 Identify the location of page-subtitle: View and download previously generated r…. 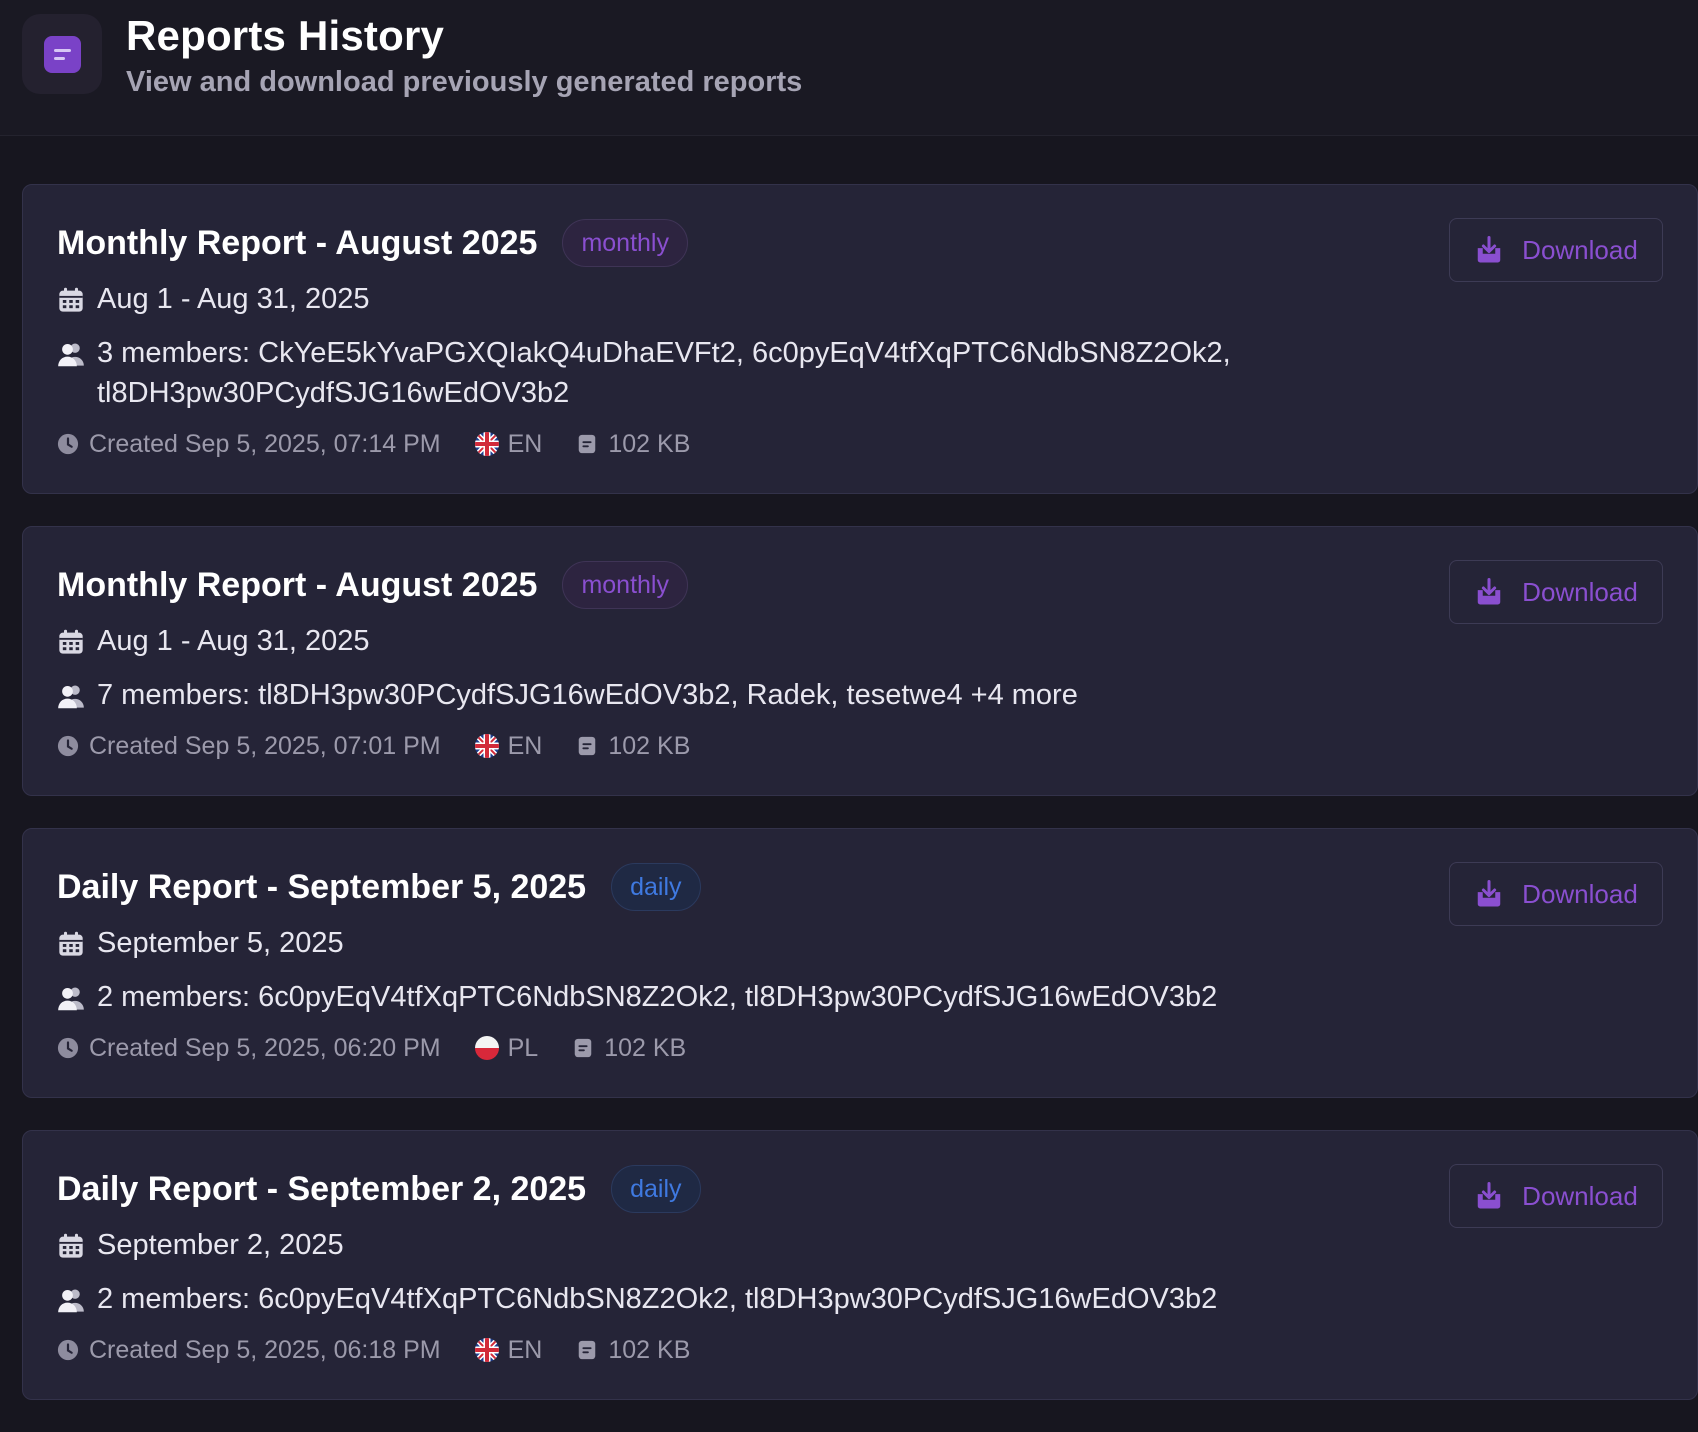
(464, 82).